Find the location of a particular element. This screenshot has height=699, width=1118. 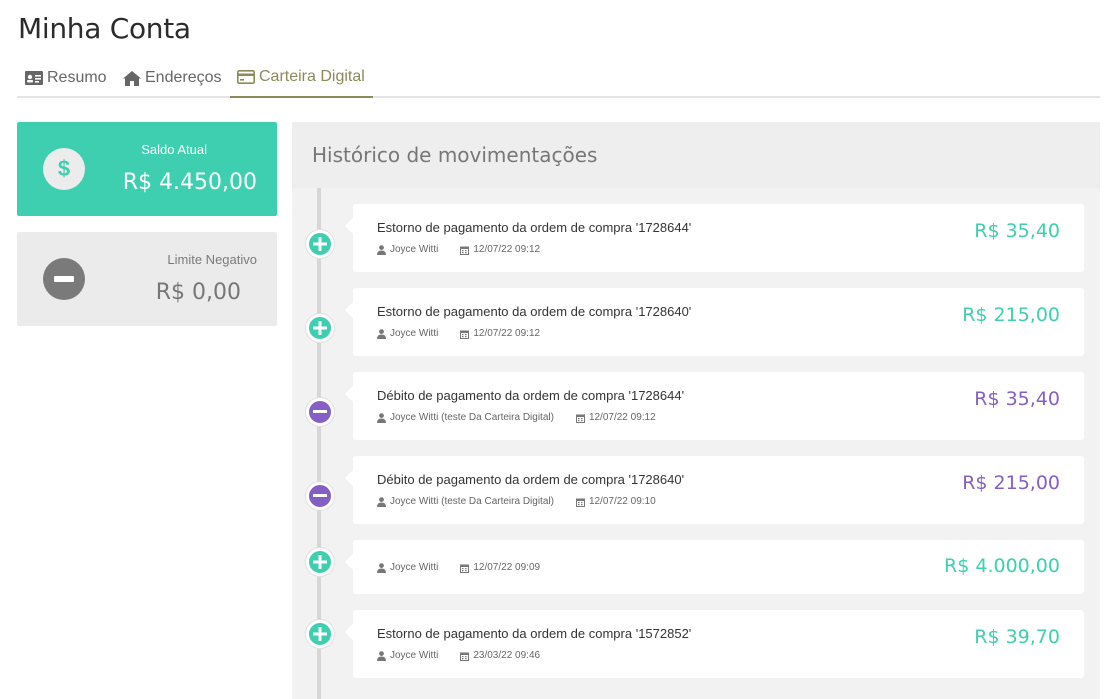

negative-limit-card: Limite Negativo R$ 0,00 is located at coordinates (147, 279).